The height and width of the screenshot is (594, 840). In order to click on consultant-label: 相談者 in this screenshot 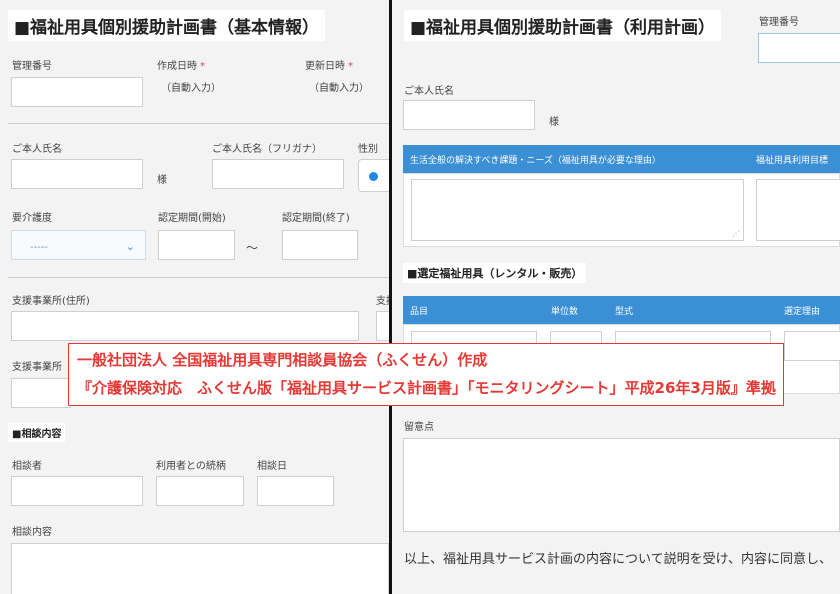, I will do `click(27, 466)`.